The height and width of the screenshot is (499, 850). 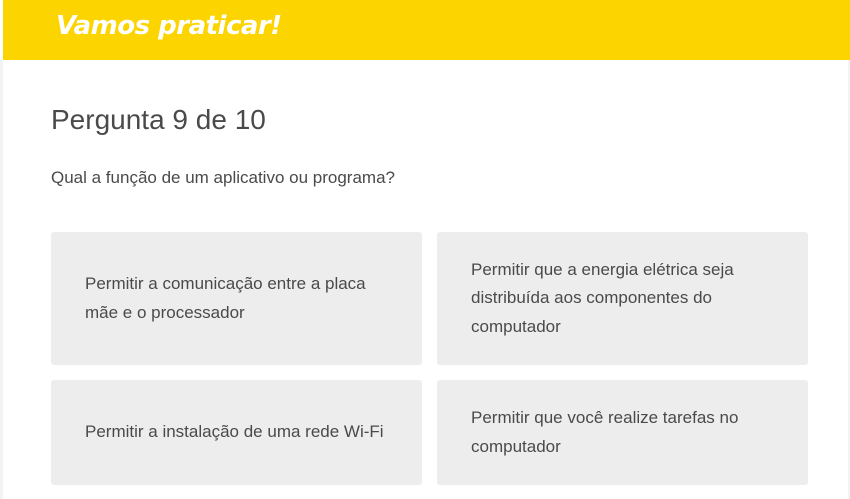 I want to click on question-counter: Pergunta 9 de 10, so click(x=158, y=119).